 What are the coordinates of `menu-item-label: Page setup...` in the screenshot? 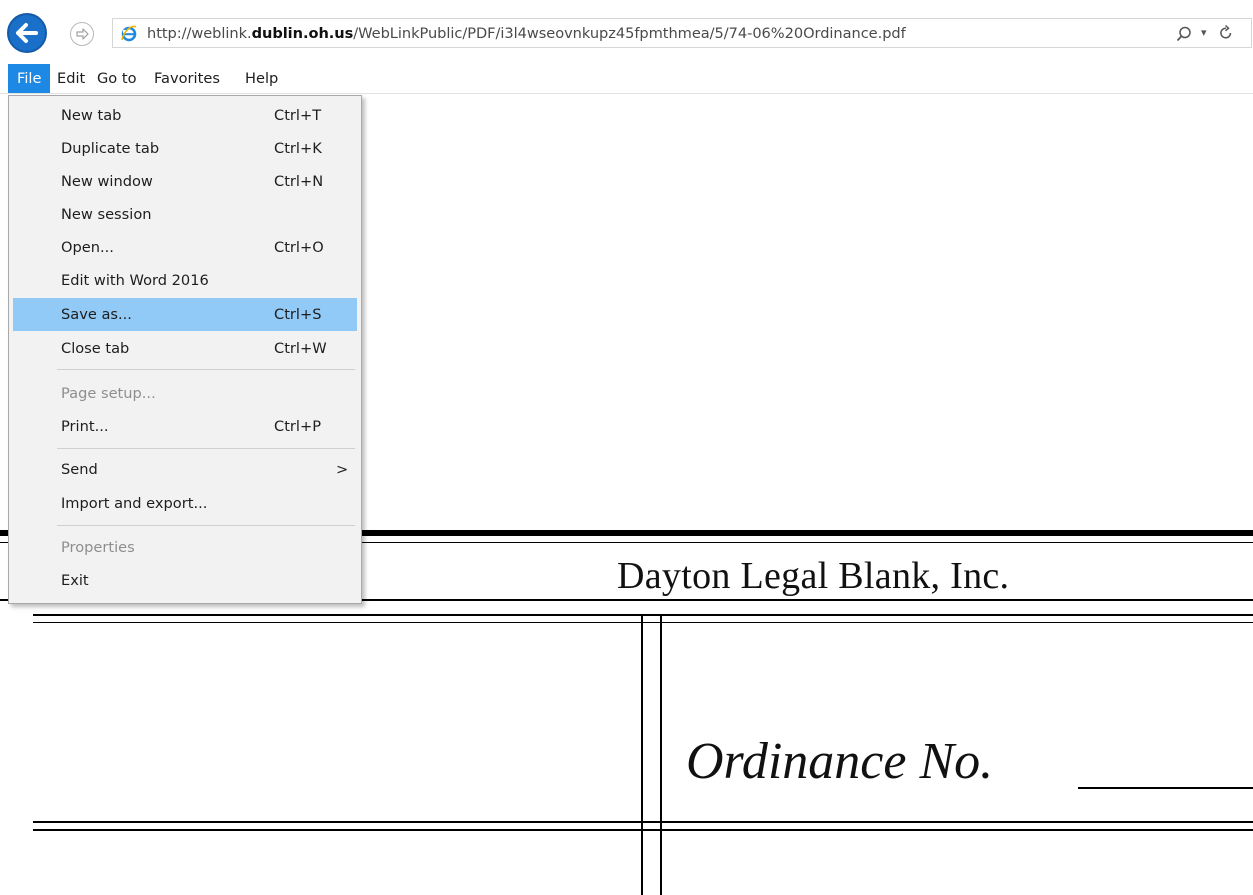 It's located at (108, 393).